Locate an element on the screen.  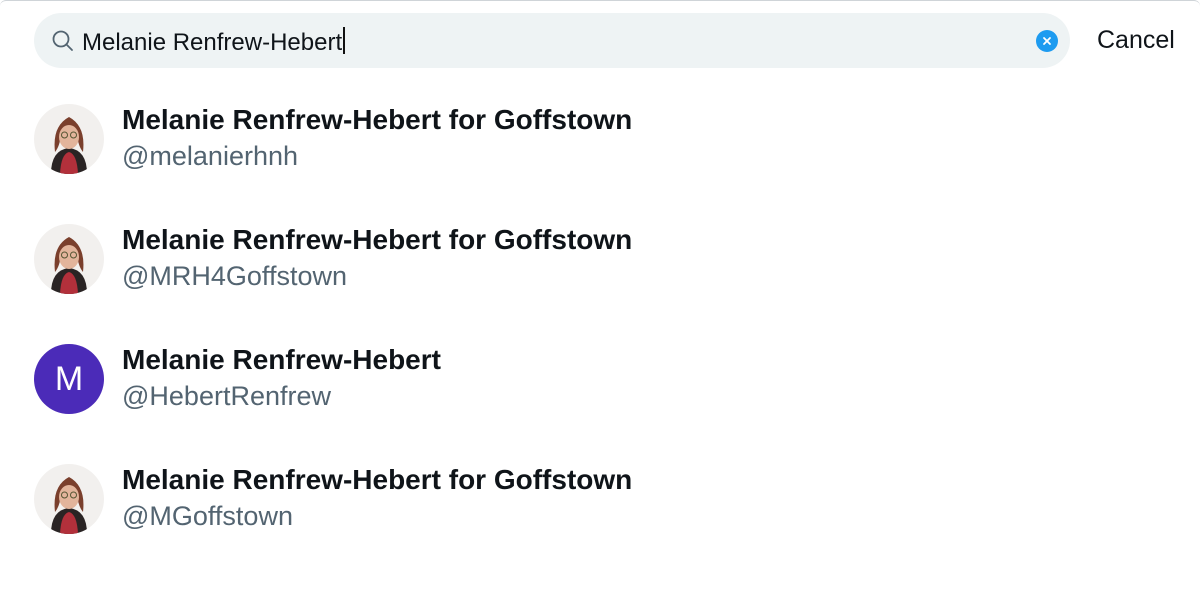
cancel-button: Cancel is located at coordinates (1136, 40).